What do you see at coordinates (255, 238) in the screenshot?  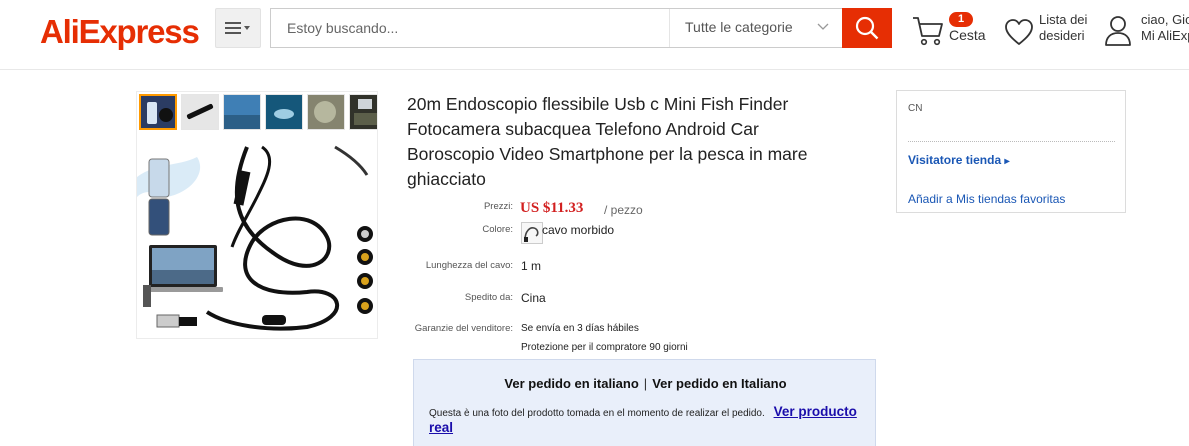 I see `product-main-image` at bounding box center [255, 238].